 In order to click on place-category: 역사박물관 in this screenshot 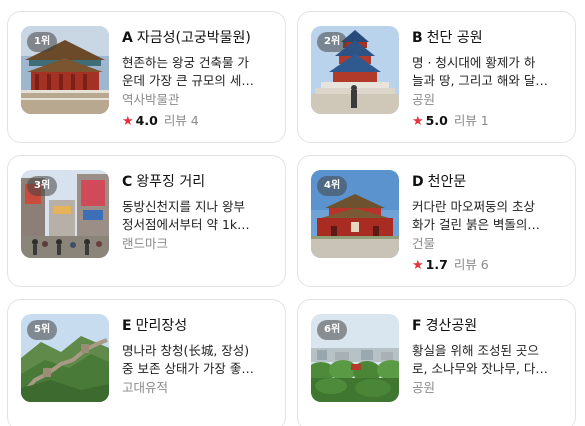, I will do `click(151, 99)`.